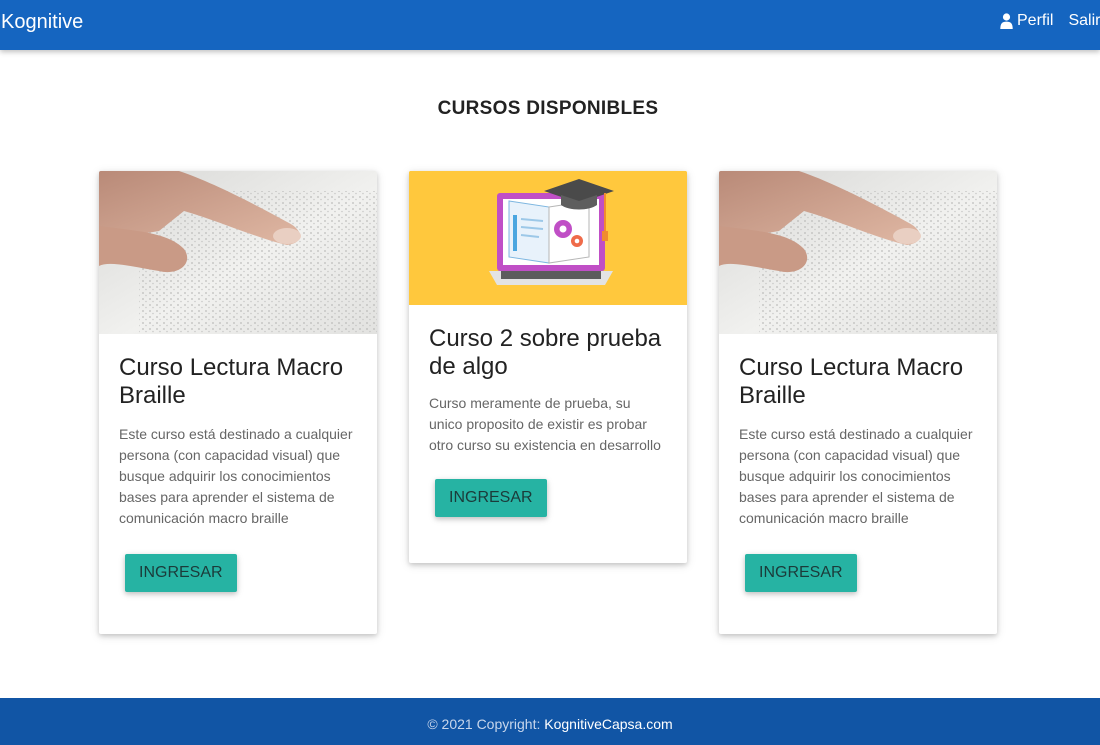 The image size is (1100, 745). What do you see at coordinates (42, 22) in the screenshot?
I see `brand-logo-link: Kognitive` at bounding box center [42, 22].